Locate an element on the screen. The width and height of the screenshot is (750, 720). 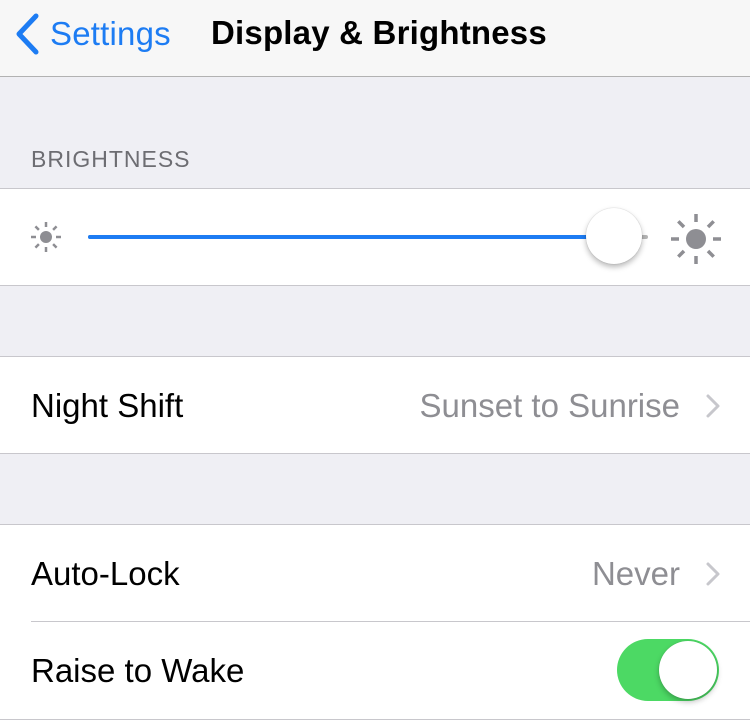
navigation-bar: Settings Display & Brightness is located at coordinates (375, 38).